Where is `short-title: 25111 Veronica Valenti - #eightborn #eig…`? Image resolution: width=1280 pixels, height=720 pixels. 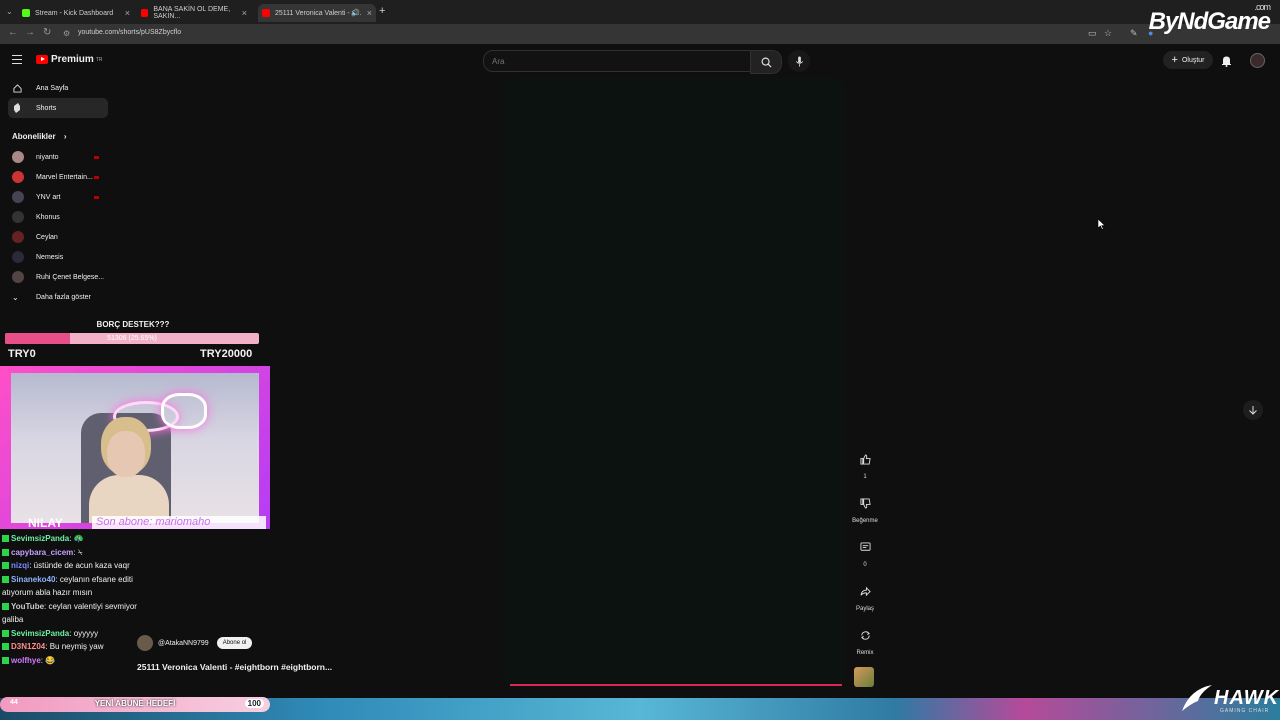
short-title: 25111 Veronica Valenti - #eightborn #eig… is located at coordinates (234, 667).